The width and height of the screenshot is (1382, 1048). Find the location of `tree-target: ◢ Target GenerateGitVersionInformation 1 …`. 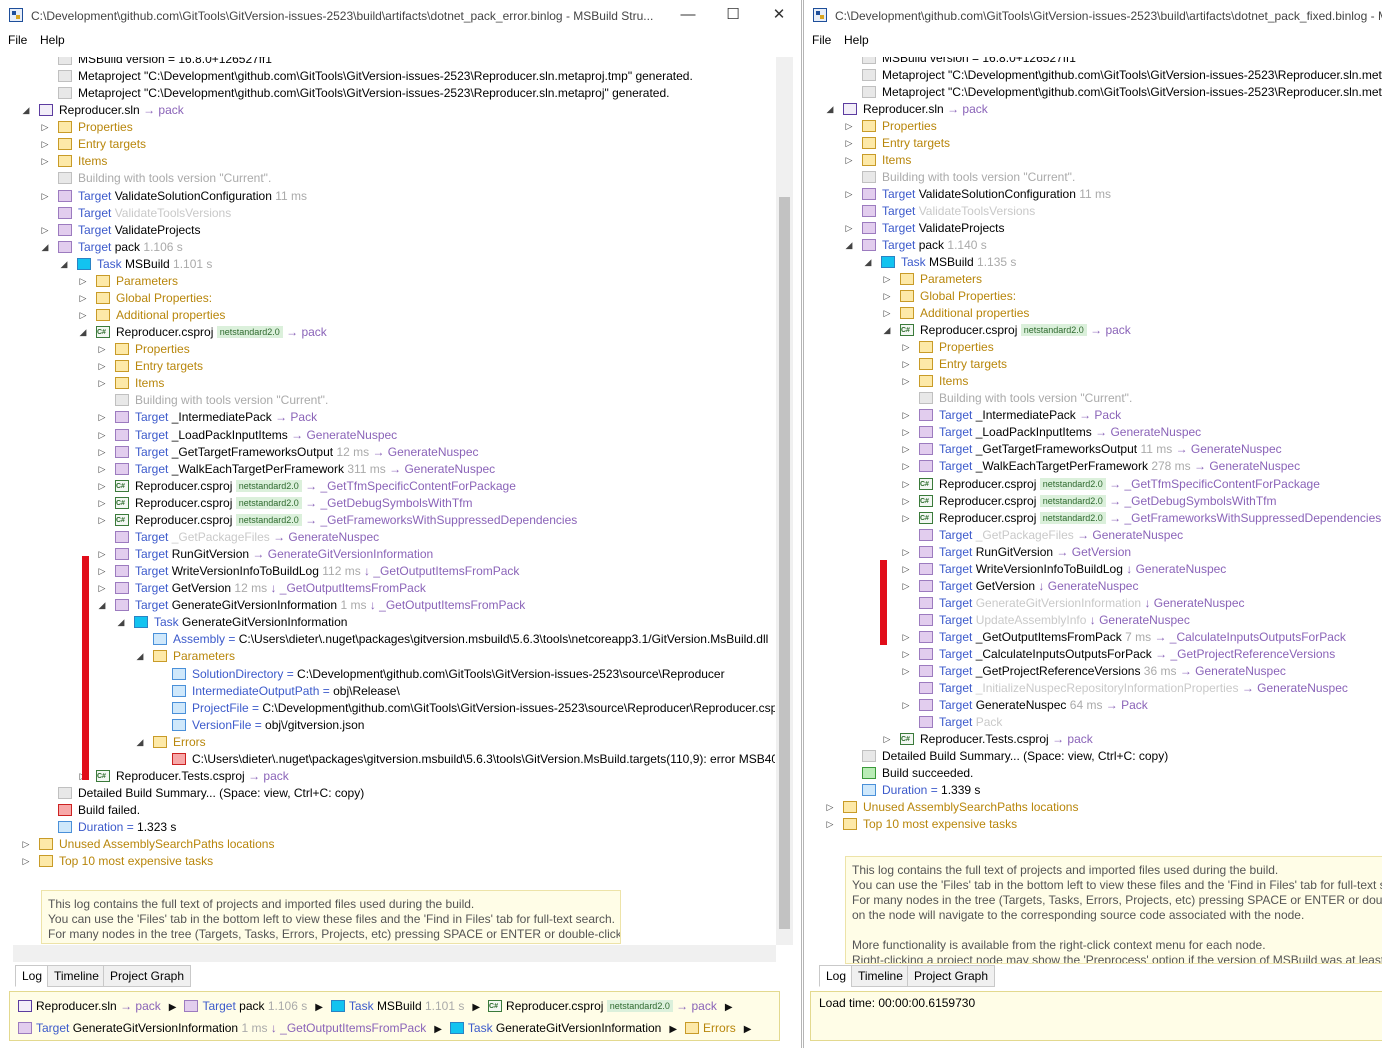

tree-target: ◢ Target GenerateGitVersionInformation 1 … is located at coordinates (394, 605).